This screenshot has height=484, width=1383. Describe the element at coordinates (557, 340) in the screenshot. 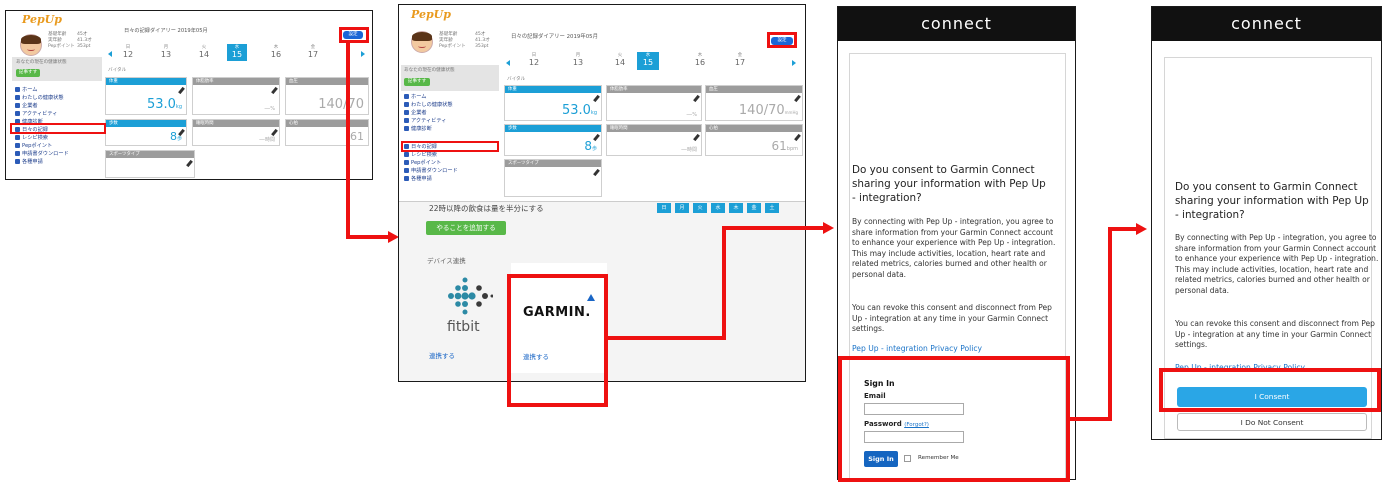

I see `highlight-garmin-card` at that location.